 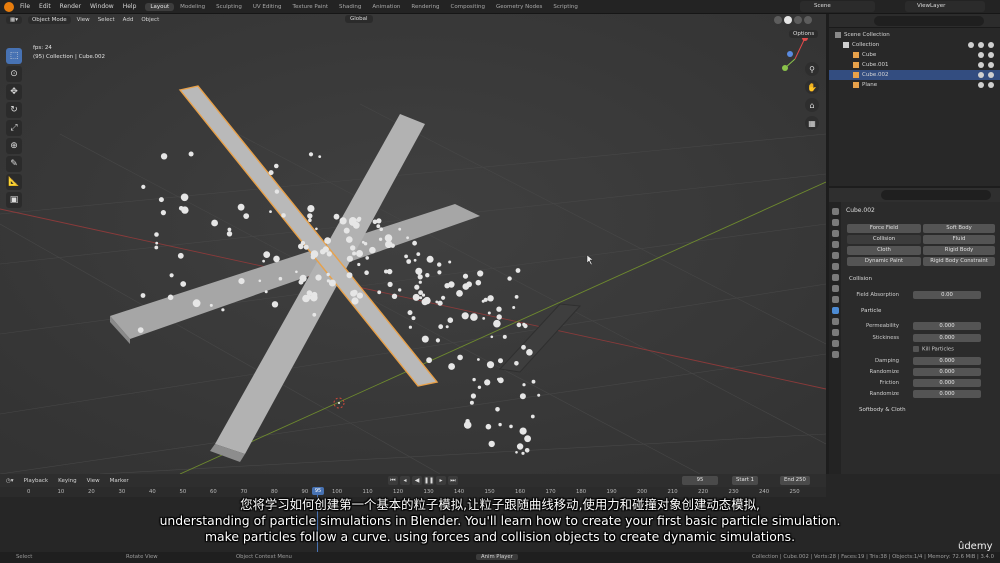 What do you see at coordinates (67, 481) in the screenshot?
I see `timeline-menu-keying: Keying` at bounding box center [67, 481].